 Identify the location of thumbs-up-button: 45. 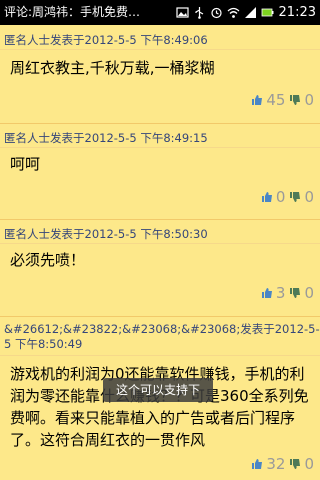
(268, 100).